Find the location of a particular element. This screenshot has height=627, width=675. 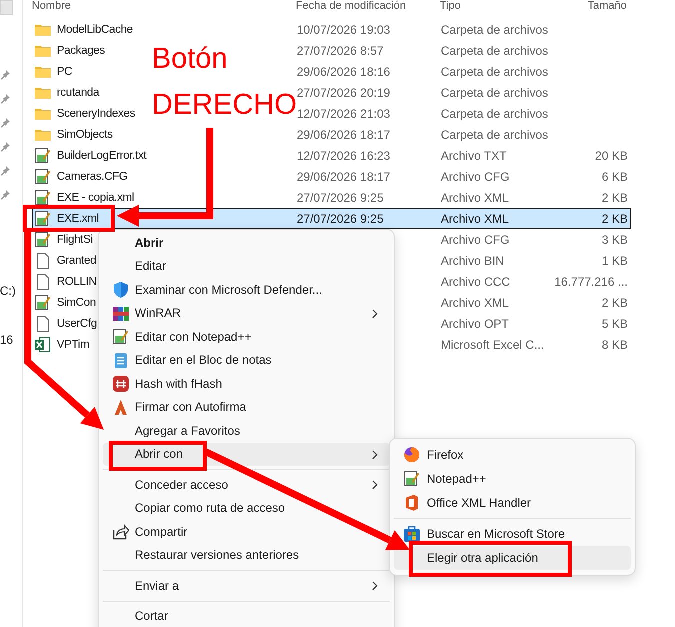

file-date: 10/07/2026 19:03 is located at coordinates (343, 29).